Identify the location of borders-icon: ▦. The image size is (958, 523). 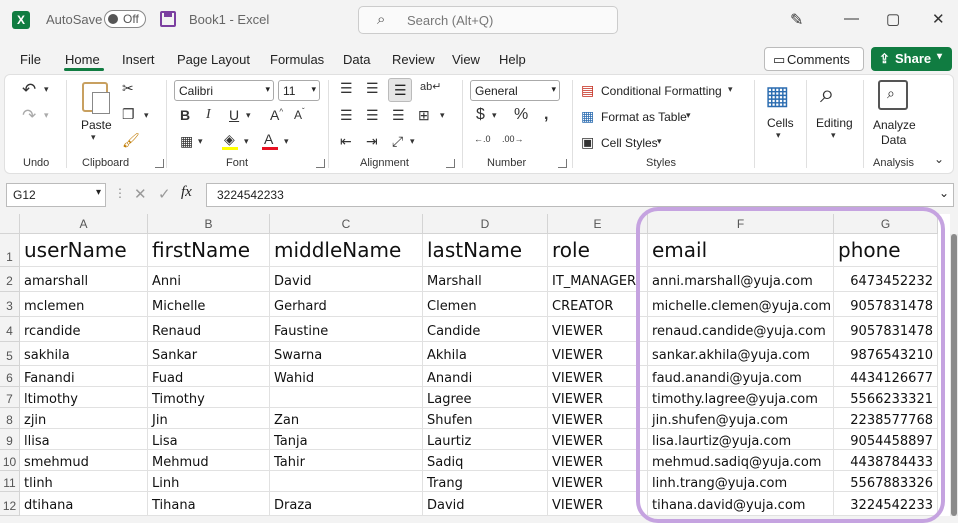
(186, 141).